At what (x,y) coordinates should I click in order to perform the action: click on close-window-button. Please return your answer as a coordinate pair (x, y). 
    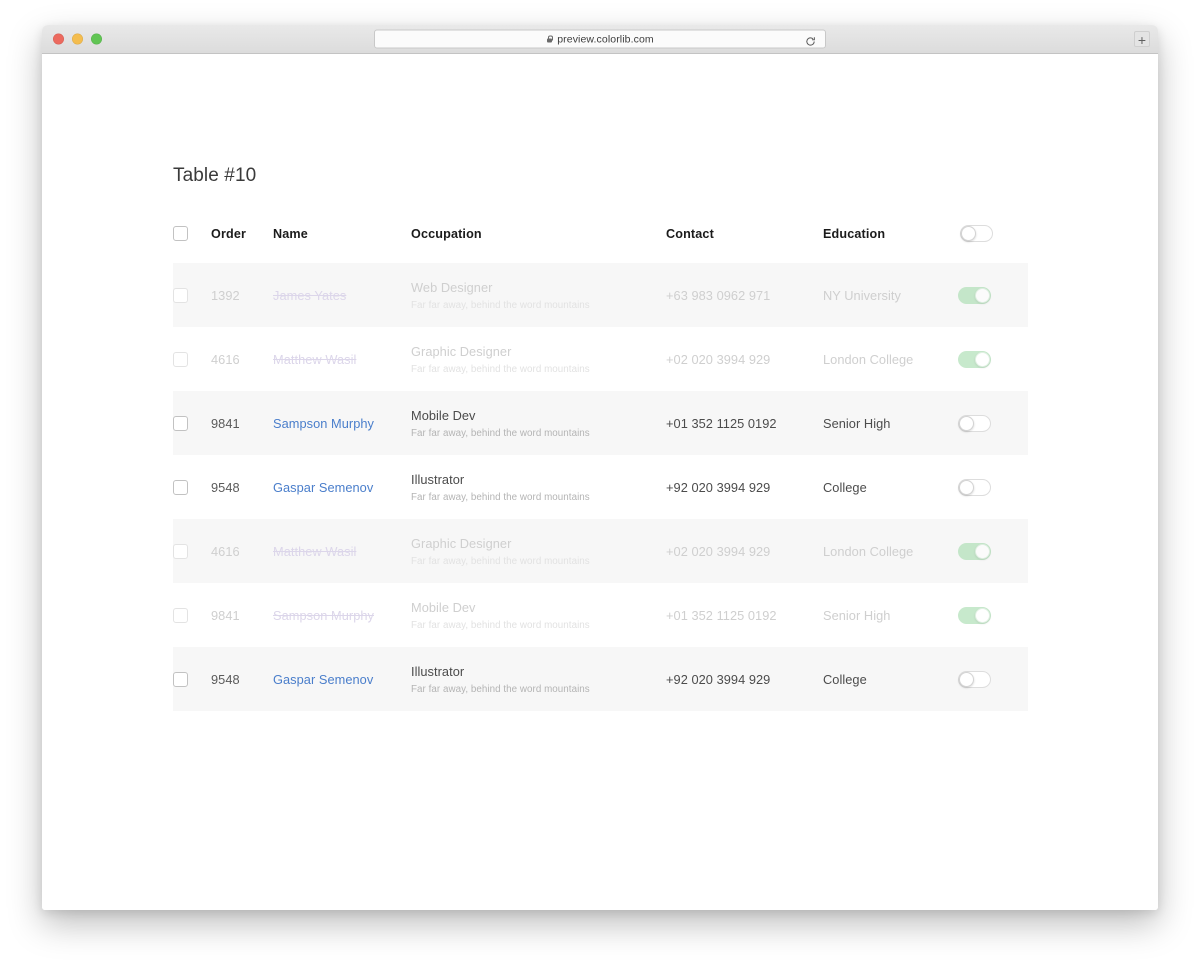
    Looking at the image, I should click on (58, 39).